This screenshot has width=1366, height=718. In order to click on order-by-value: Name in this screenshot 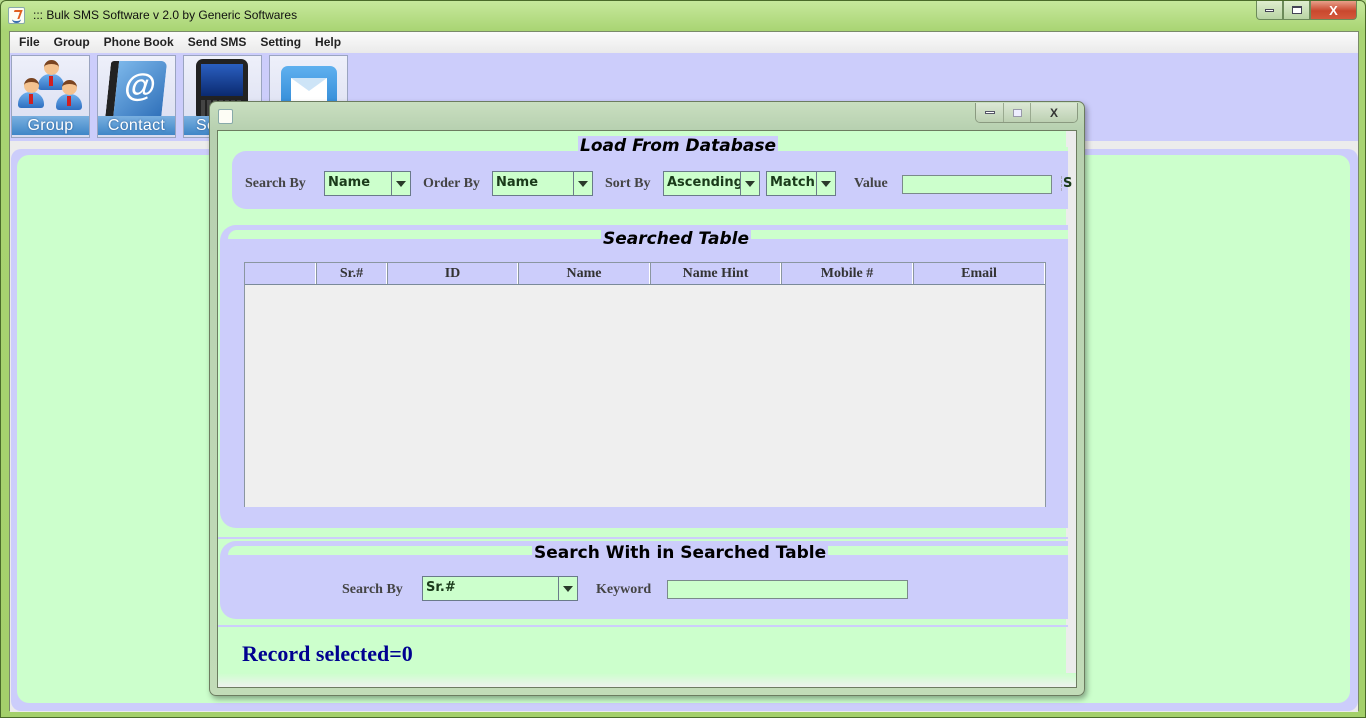, I will do `click(517, 182)`.